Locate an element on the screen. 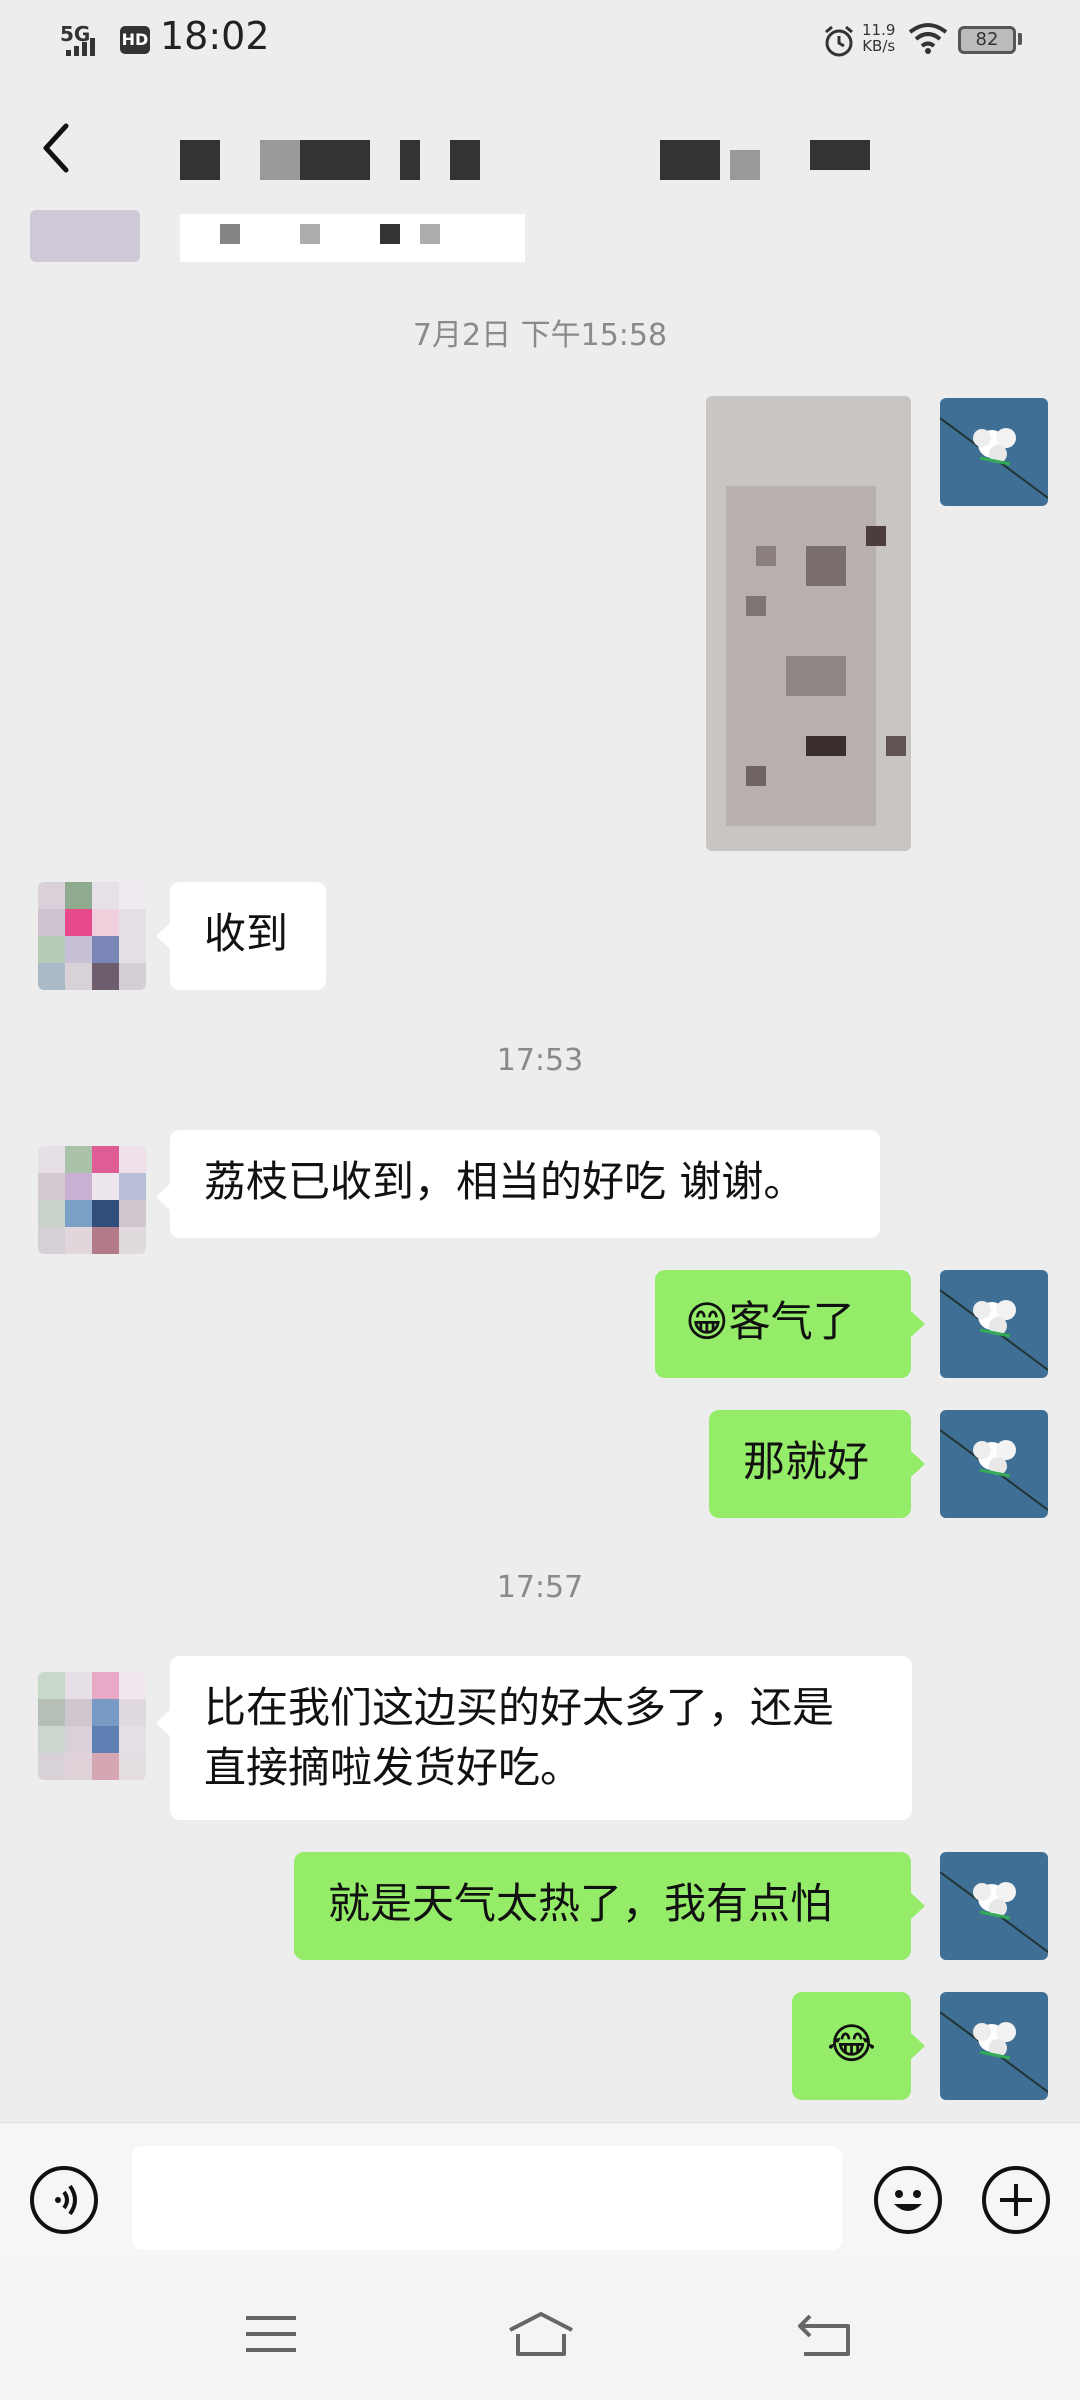 This screenshot has width=1080, height=2400. signal-icon is located at coordinates (84, 50).